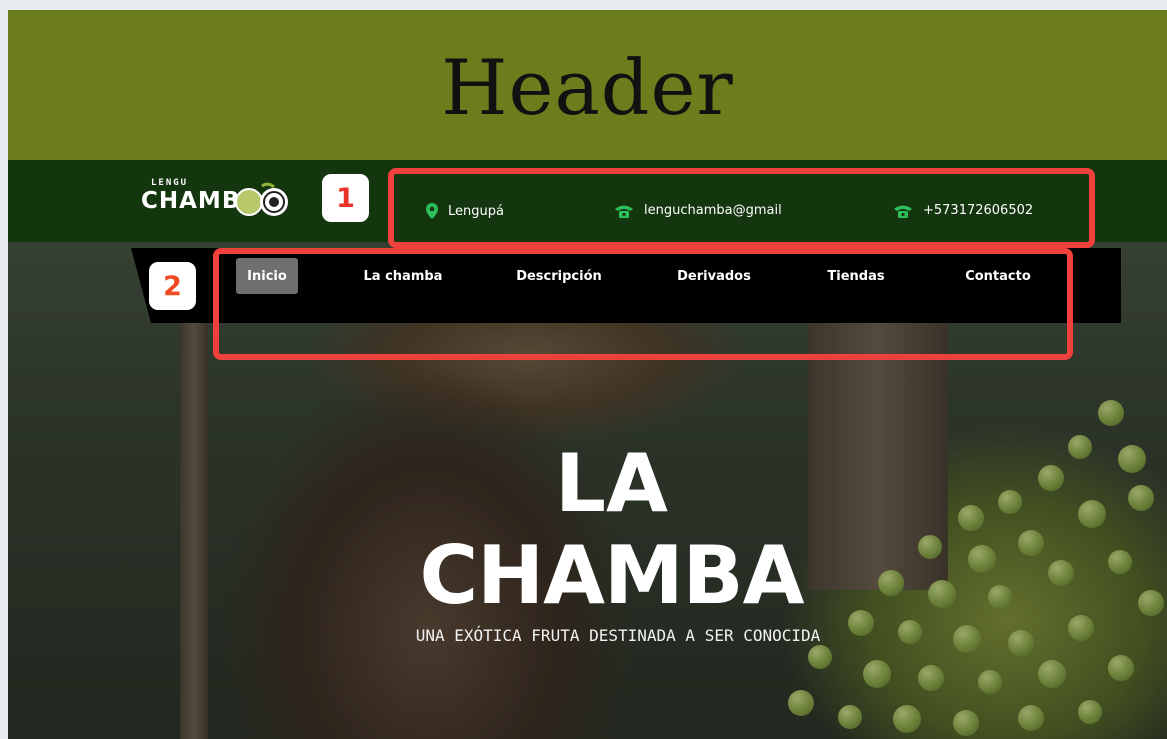 Image resolution: width=1167 pixels, height=739 pixels. I want to click on annotation-badge-2: 2, so click(172, 286).